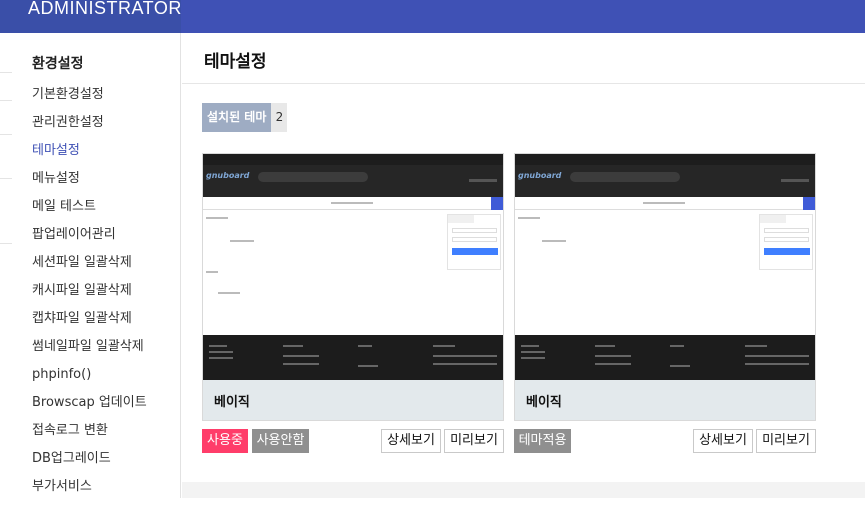  What do you see at coordinates (523, 490) in the screenshot?
I see `footer-strip` at bounding box center [523, 490].